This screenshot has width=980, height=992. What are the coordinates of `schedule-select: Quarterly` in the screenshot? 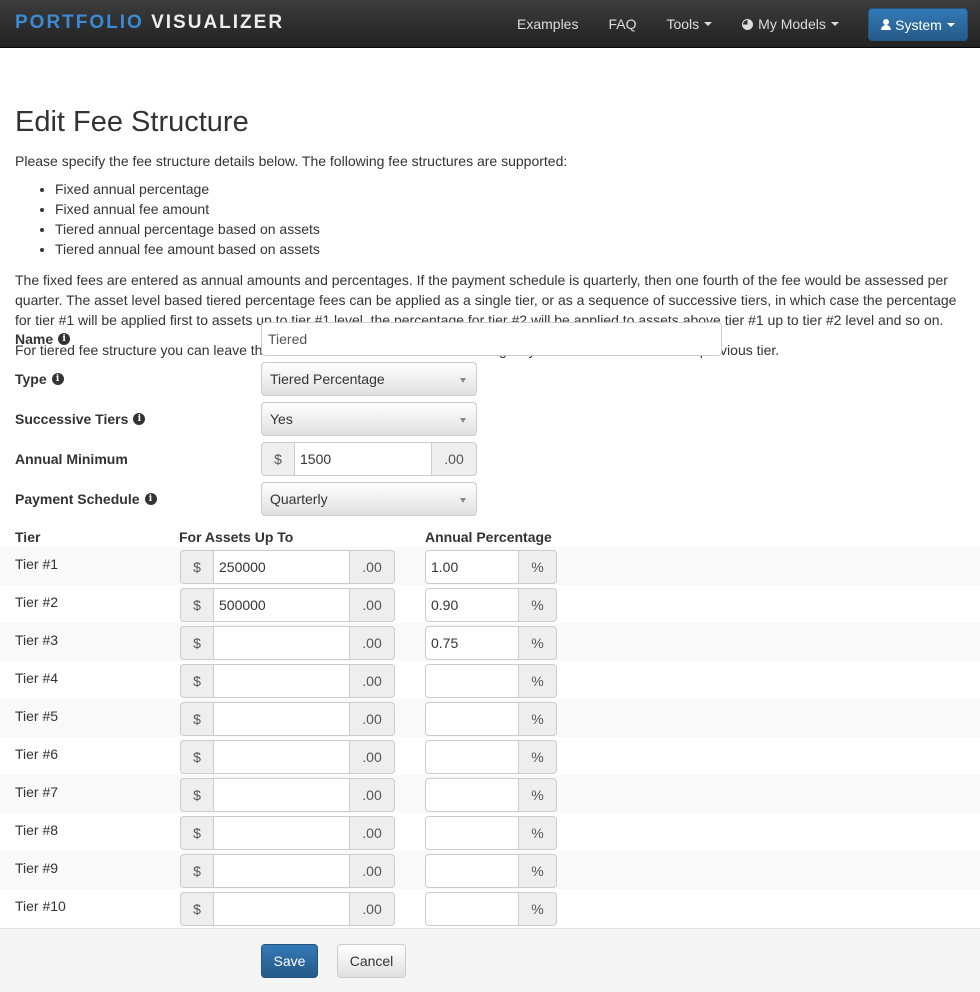 It's located at (369, 499).